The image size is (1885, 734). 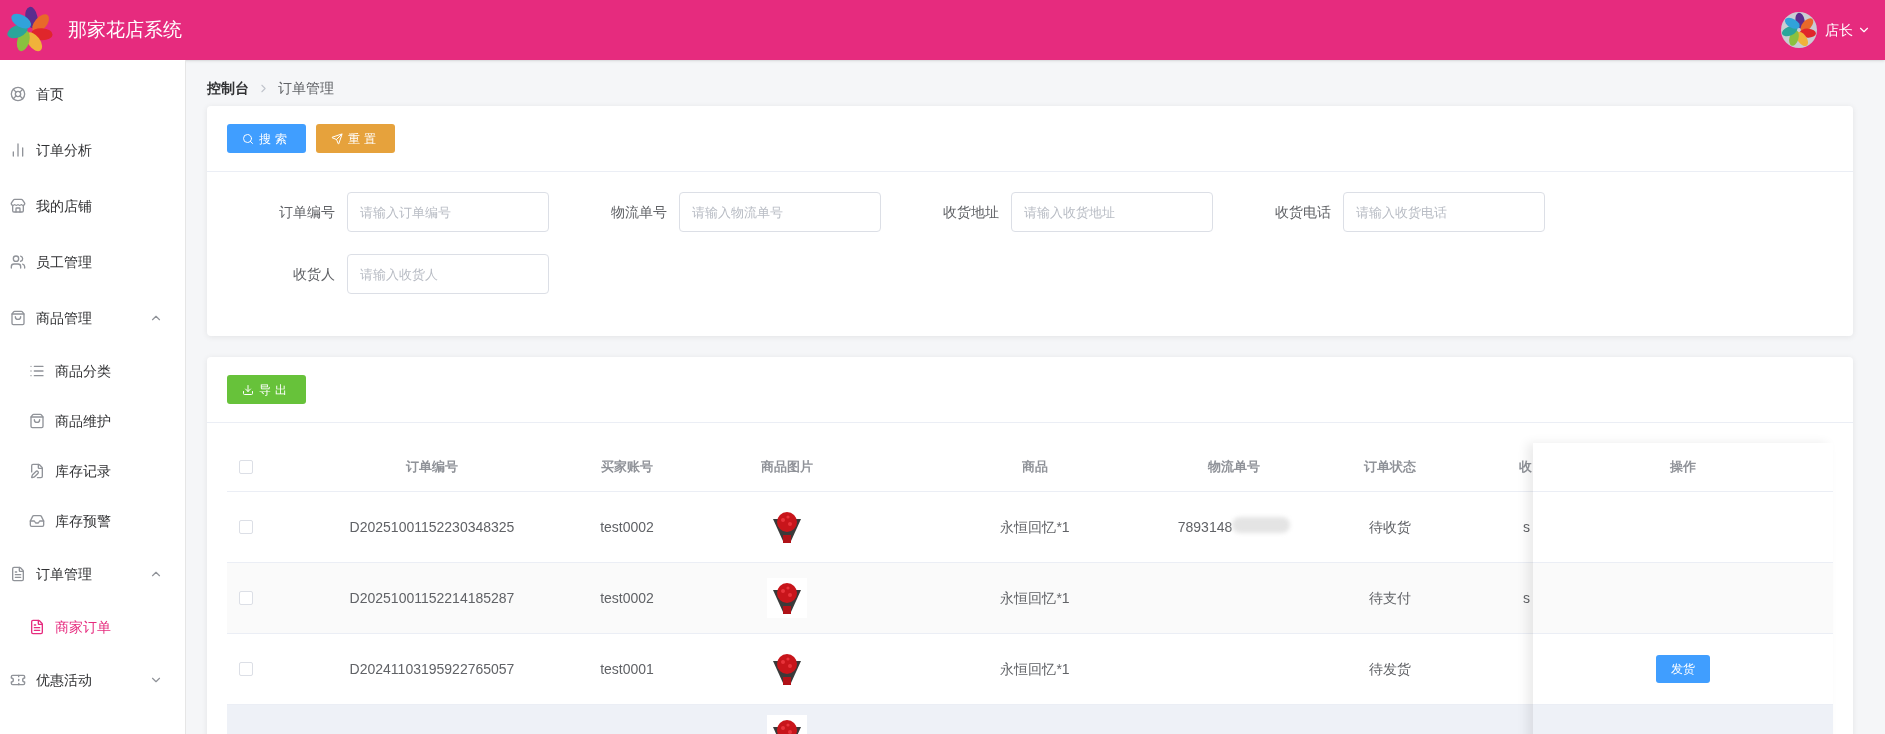 I want to click on list-icon, so click(x=37, y=371).